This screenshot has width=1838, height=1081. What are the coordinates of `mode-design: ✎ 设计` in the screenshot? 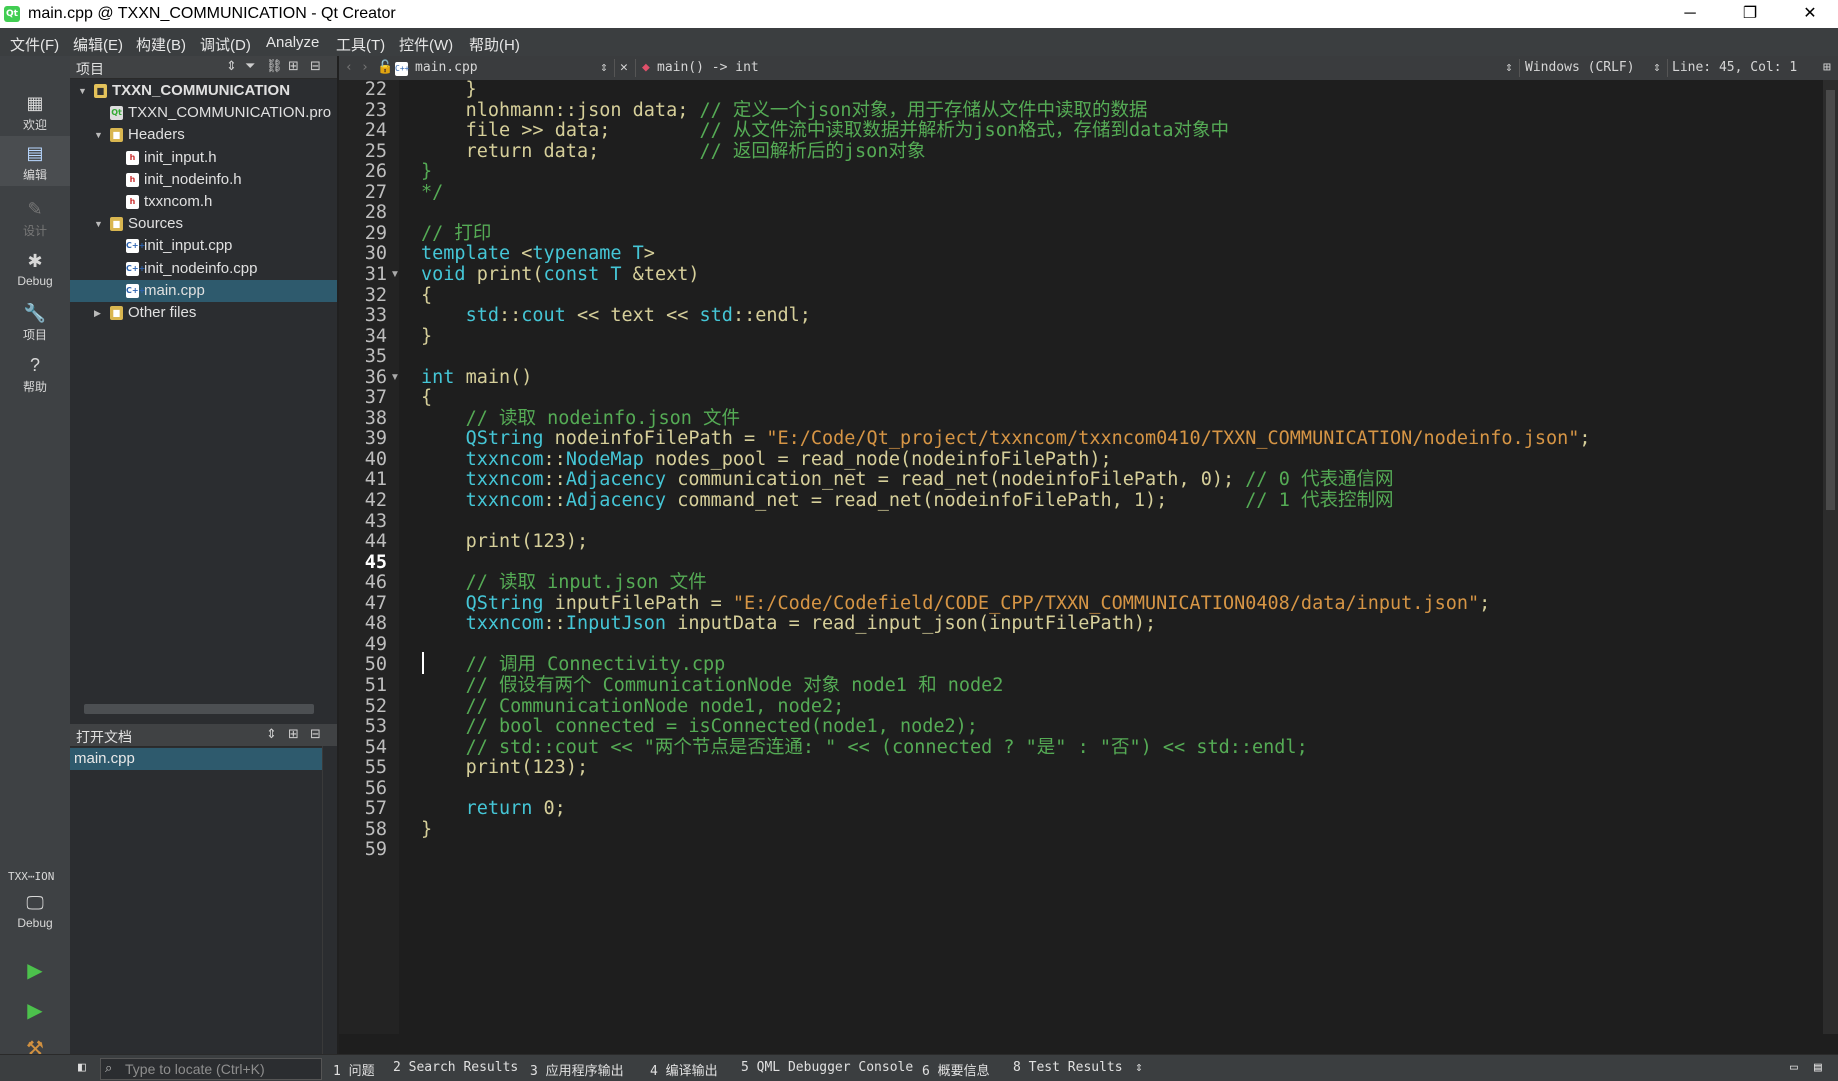 It's located at (35, 217).